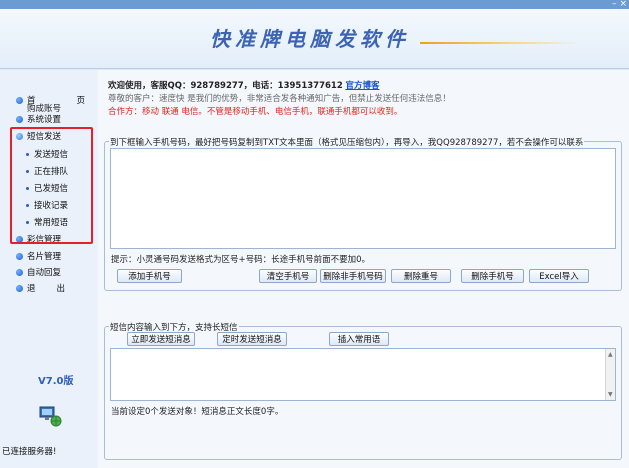  I want to click on message-textarea: ▲ ▼, so click(363, 374).